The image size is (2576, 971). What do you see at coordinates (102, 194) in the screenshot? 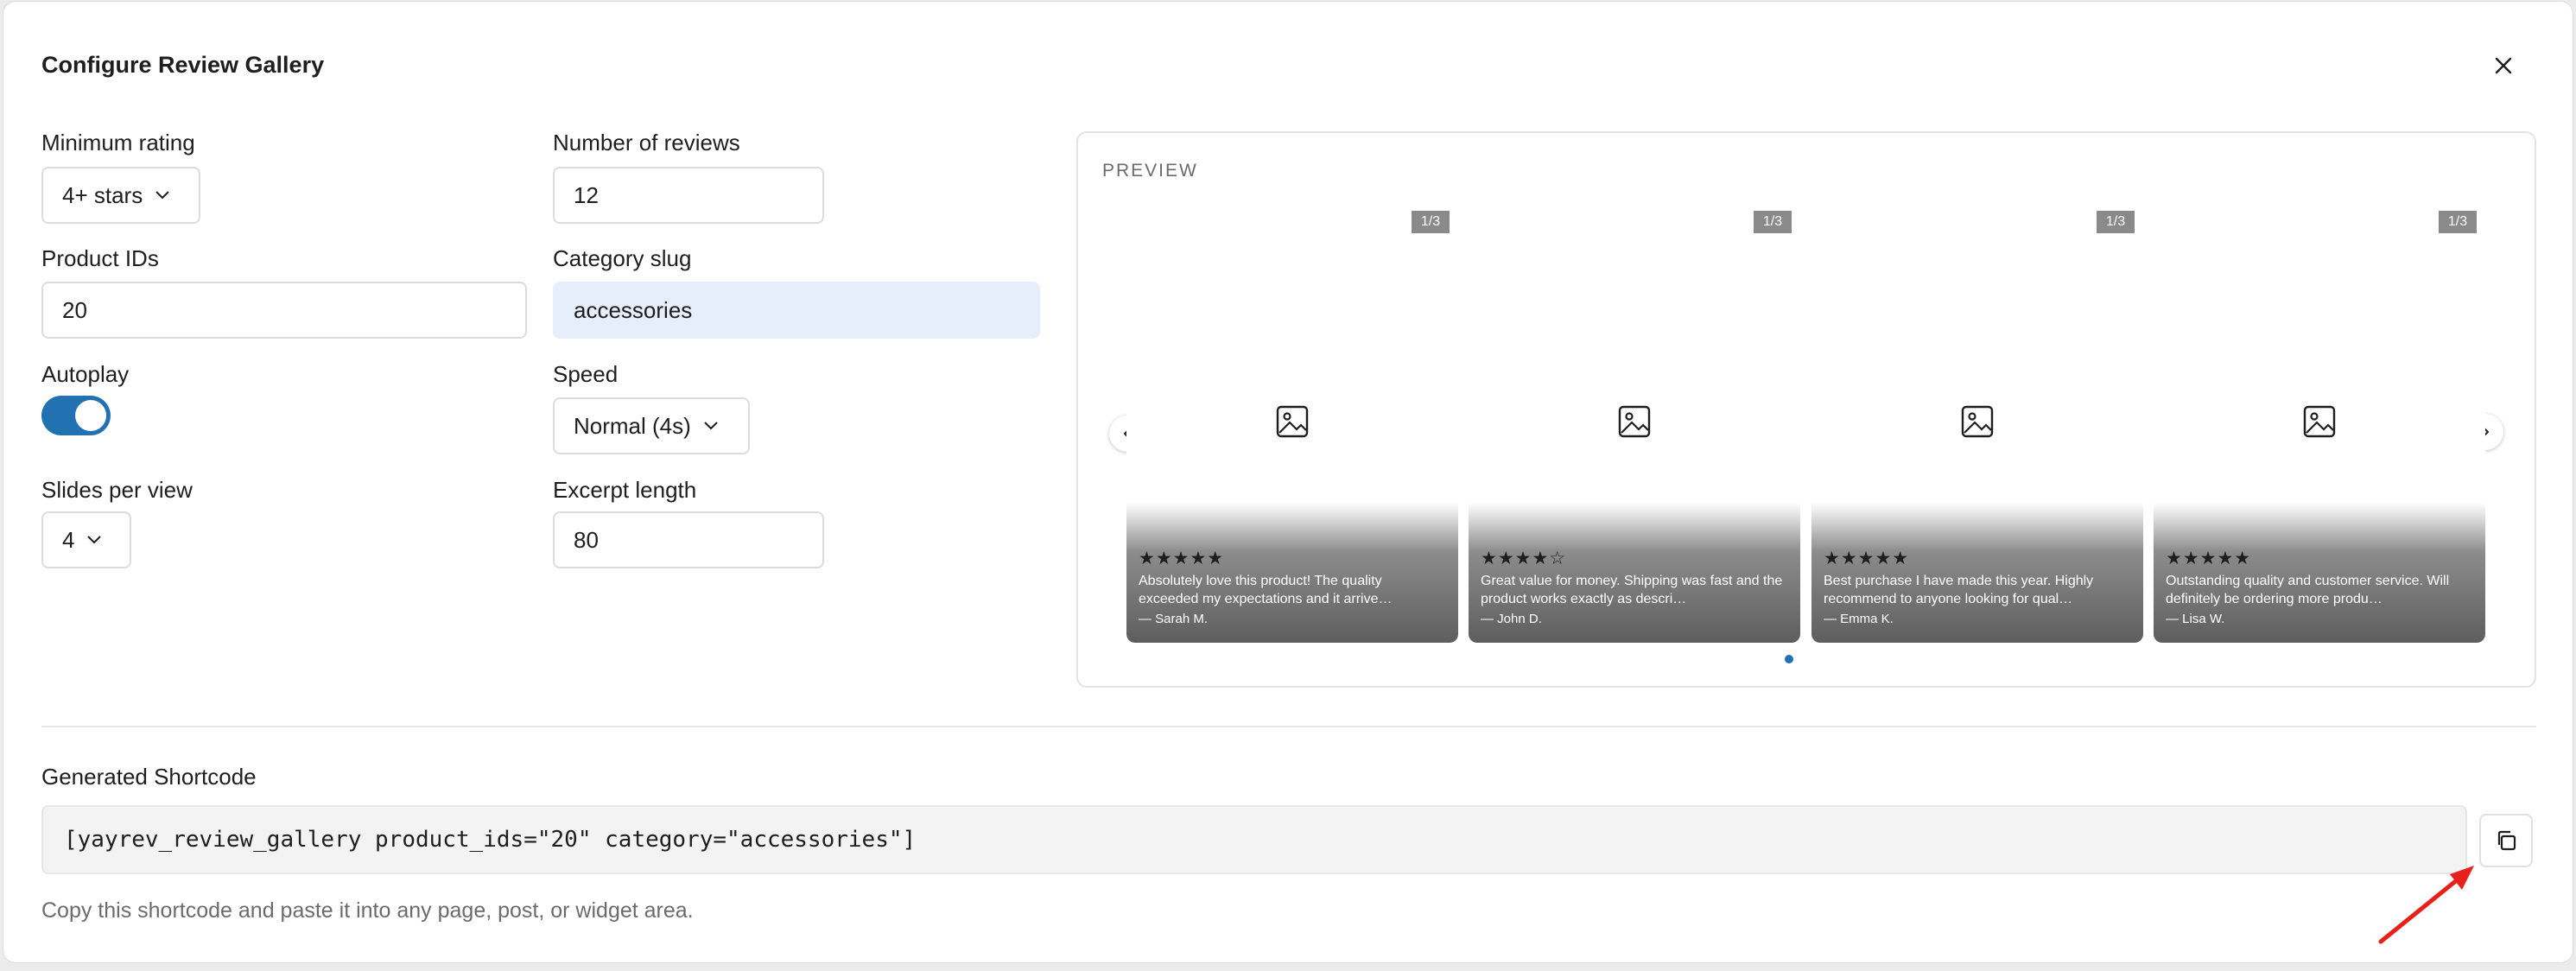
I see `min-rating-value: 4+ stars` at bounding box center [102, 194].